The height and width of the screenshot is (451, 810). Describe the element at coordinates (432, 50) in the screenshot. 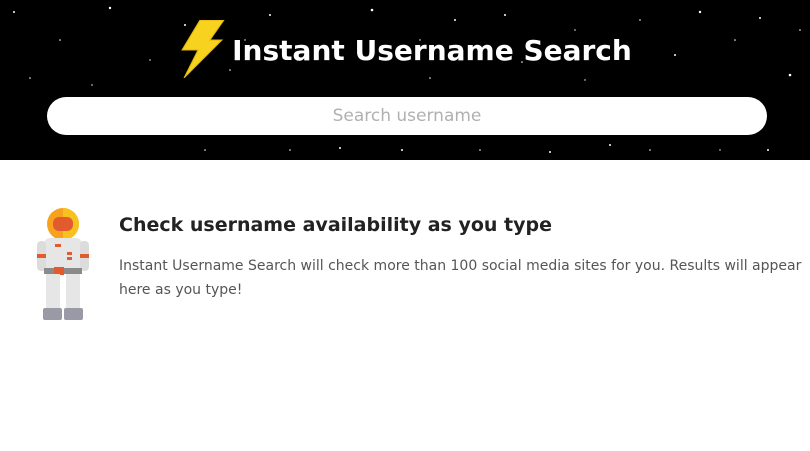

I see `page-title: Instant Username Search` at that location.